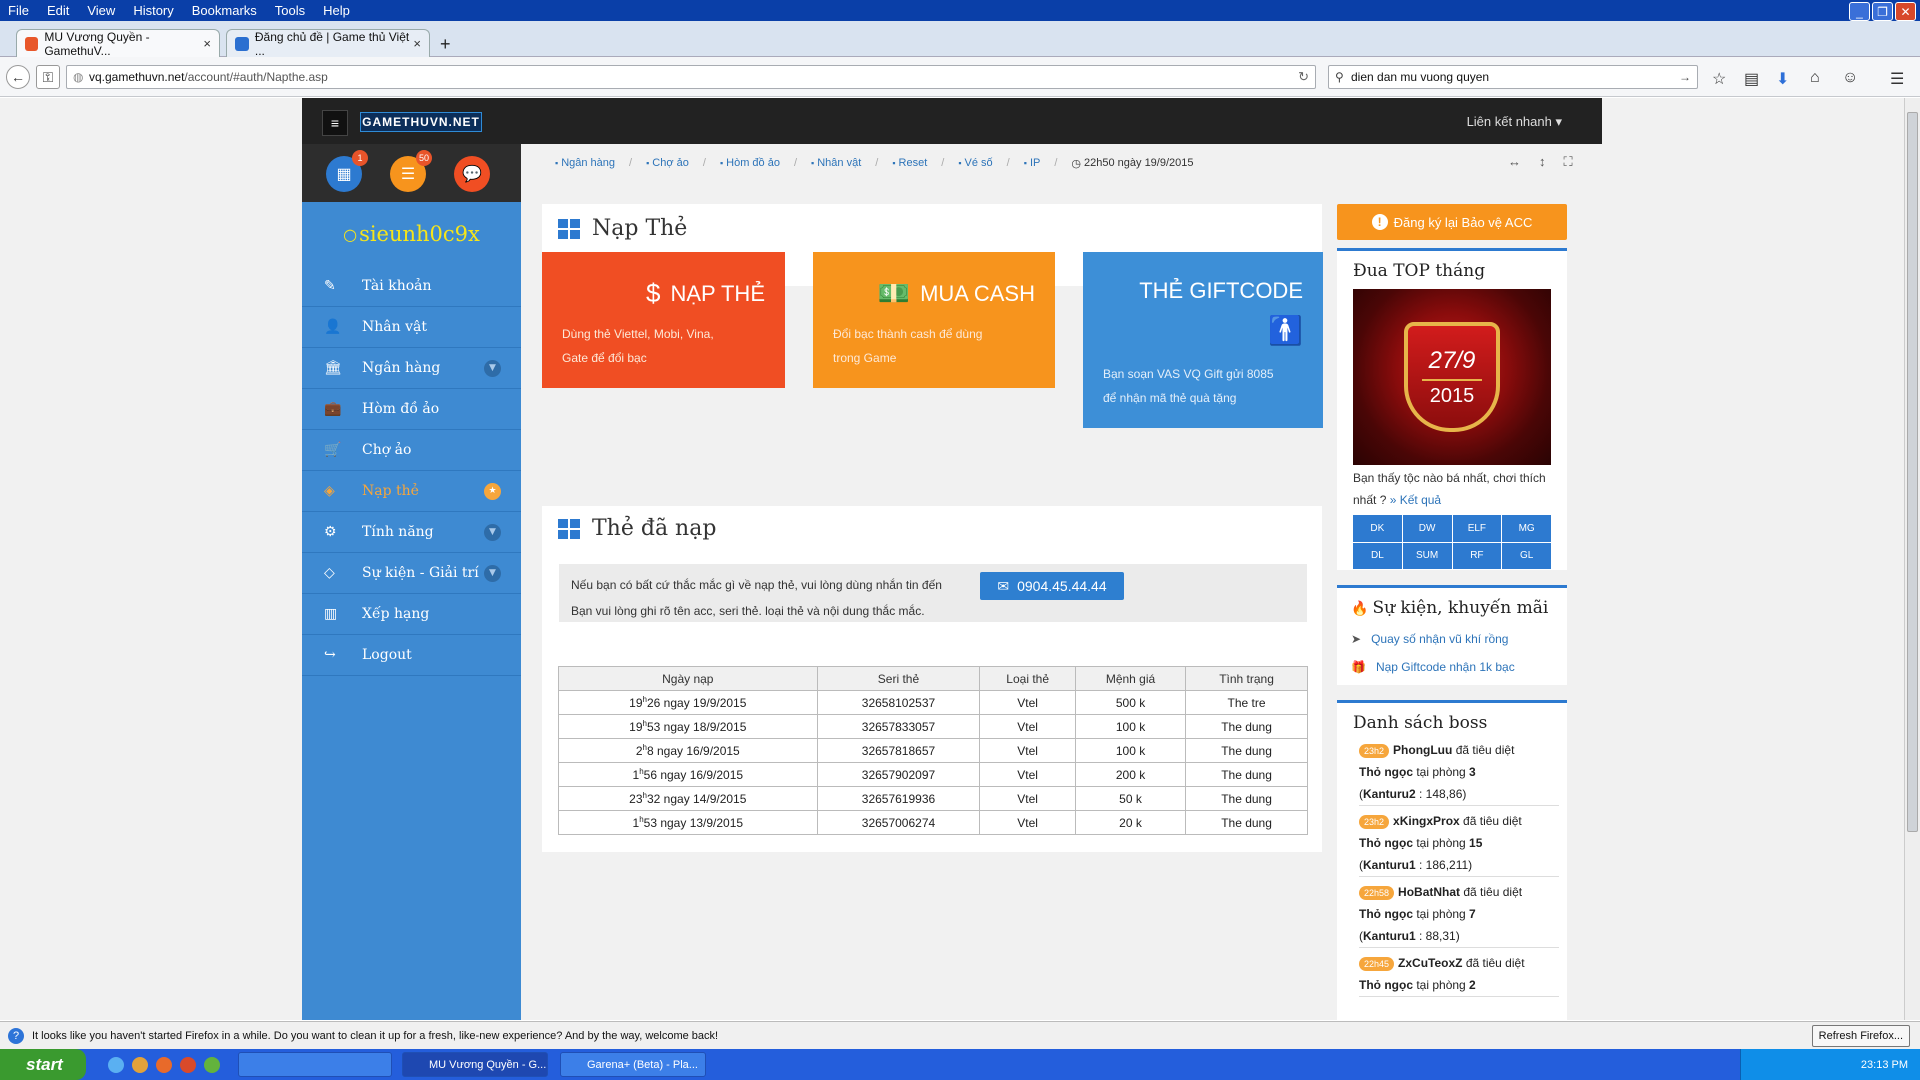 This screenshot has width=1920, height=1080. I want to click on trophy-shield-icon: 27/9 2015, so click(1452, 377).